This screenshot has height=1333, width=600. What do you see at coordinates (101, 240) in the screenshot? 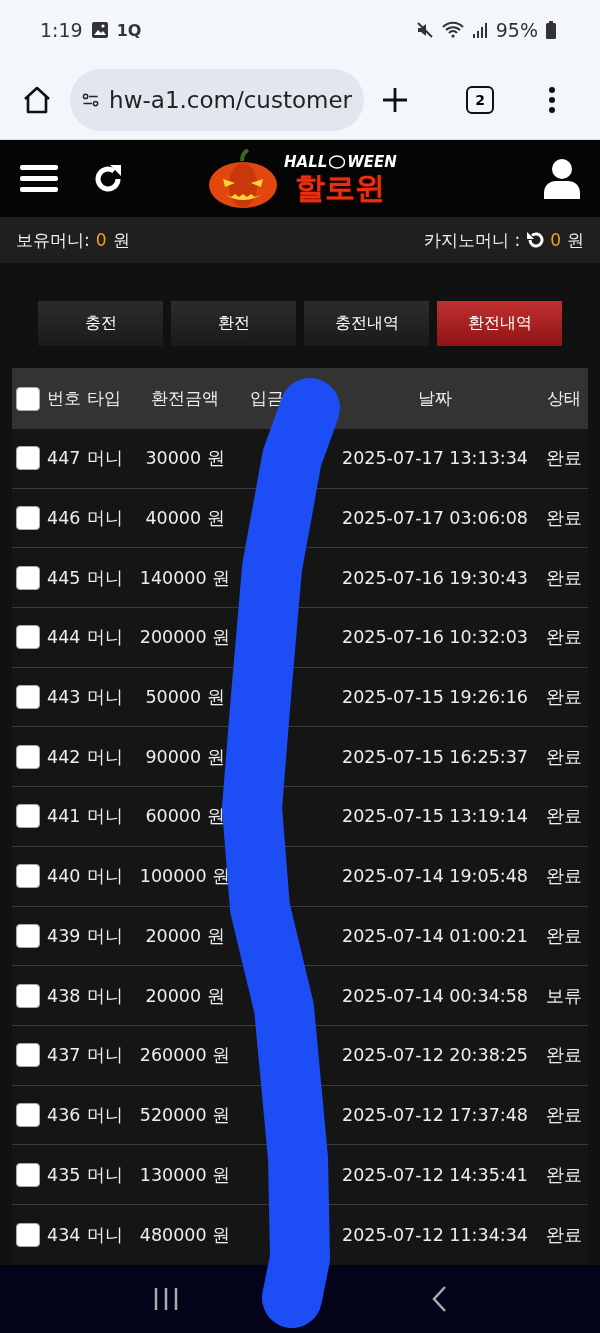
I see `balance-value: 0` at bounding box center [101, 240].